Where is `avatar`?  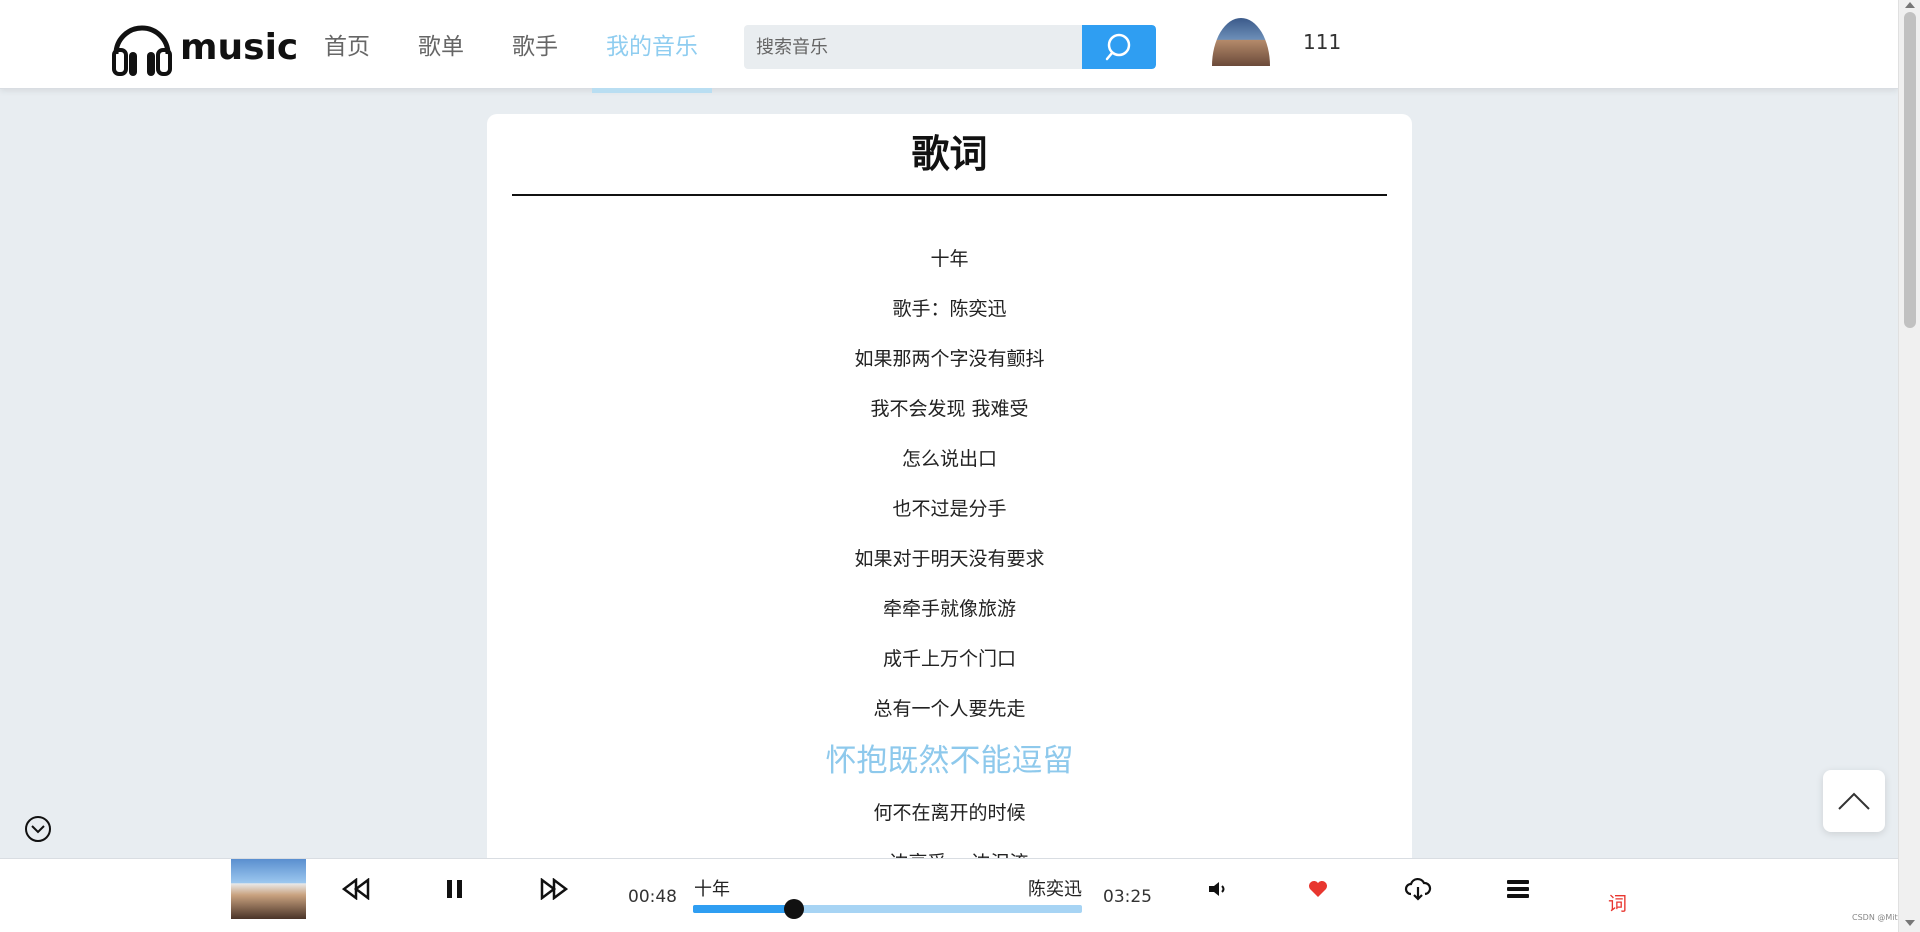 avatar is located at coordinates (1241, 42).